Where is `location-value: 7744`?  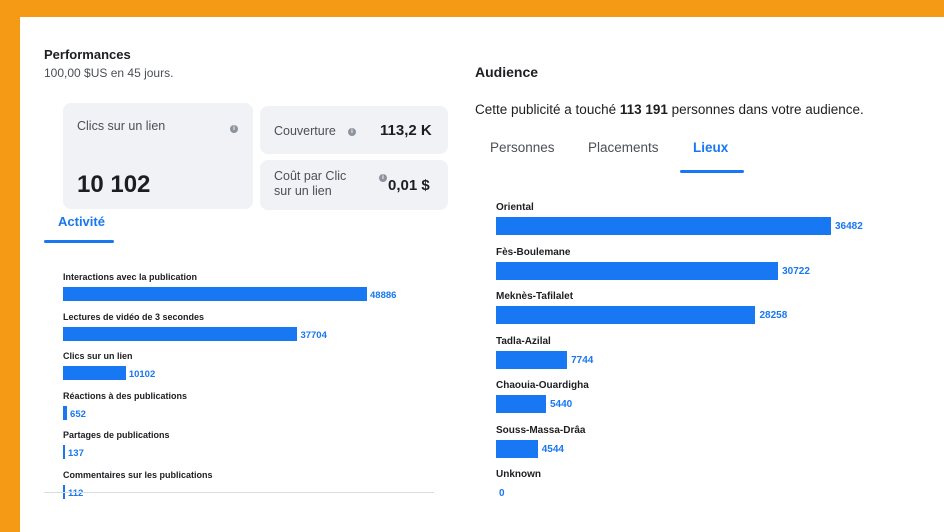
location-value: 7744 is located at coordinates (582, 360).